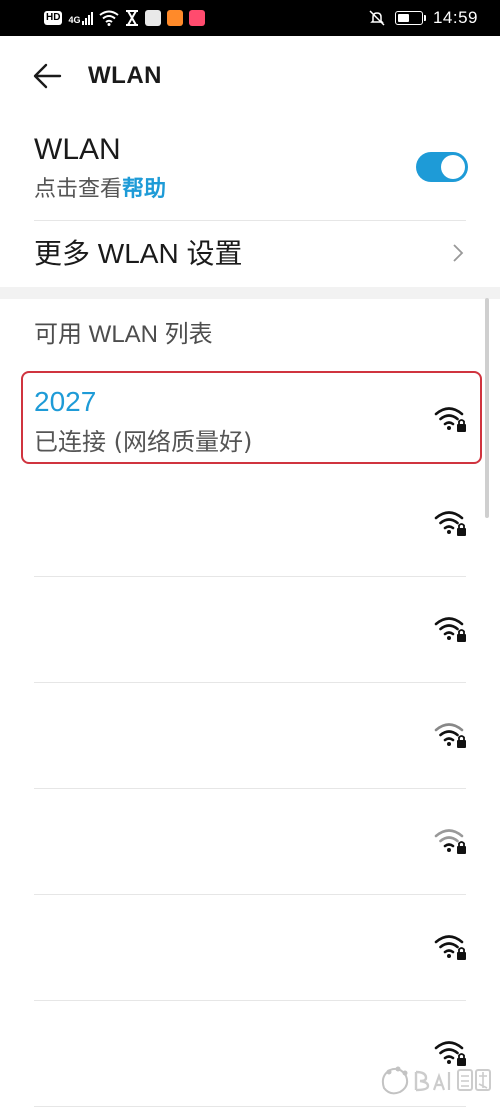 This screenshot has height=1111, width=500. I want to click on clock-time: 14:59, so click(455, 17).